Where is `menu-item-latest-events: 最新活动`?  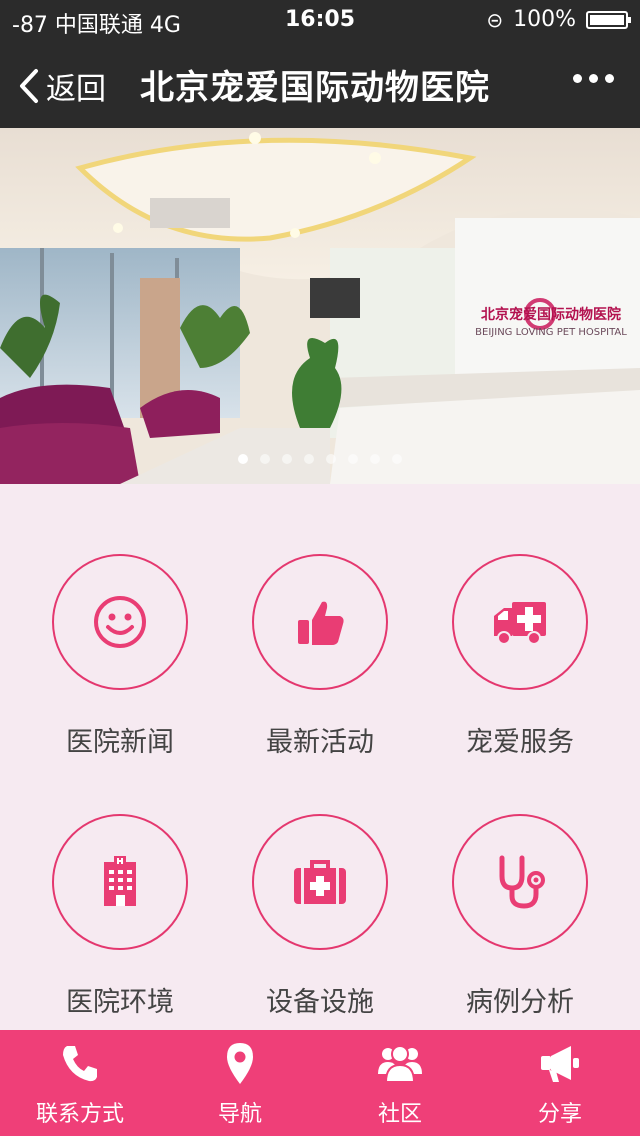
menu-item-latest-events: 最新活动 is located at coordinates (320, 656).